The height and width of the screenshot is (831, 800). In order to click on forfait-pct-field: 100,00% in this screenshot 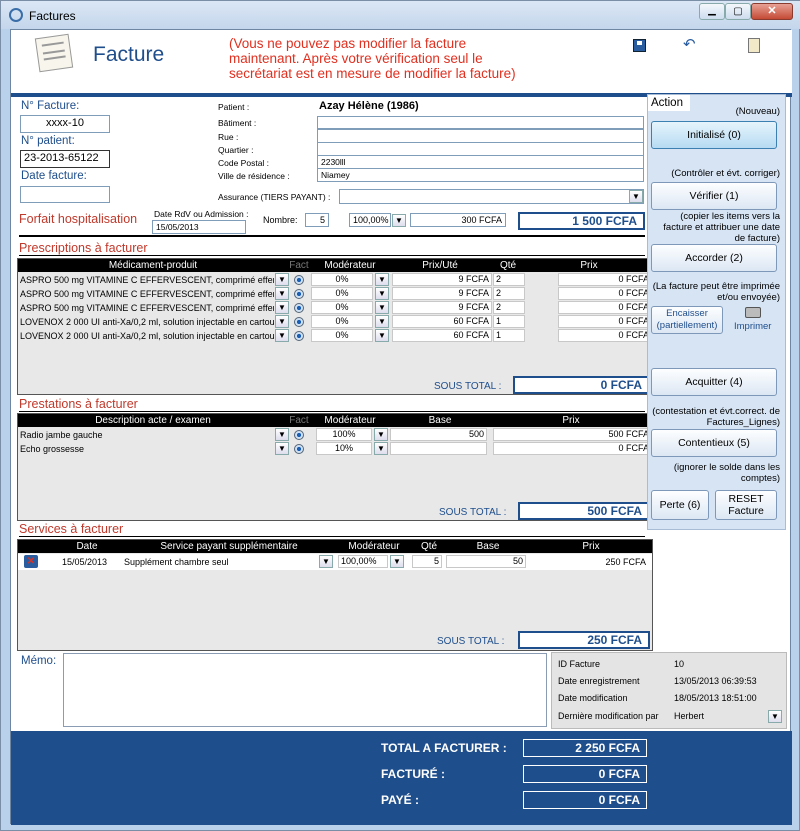, I will do `click(370, 220)`.